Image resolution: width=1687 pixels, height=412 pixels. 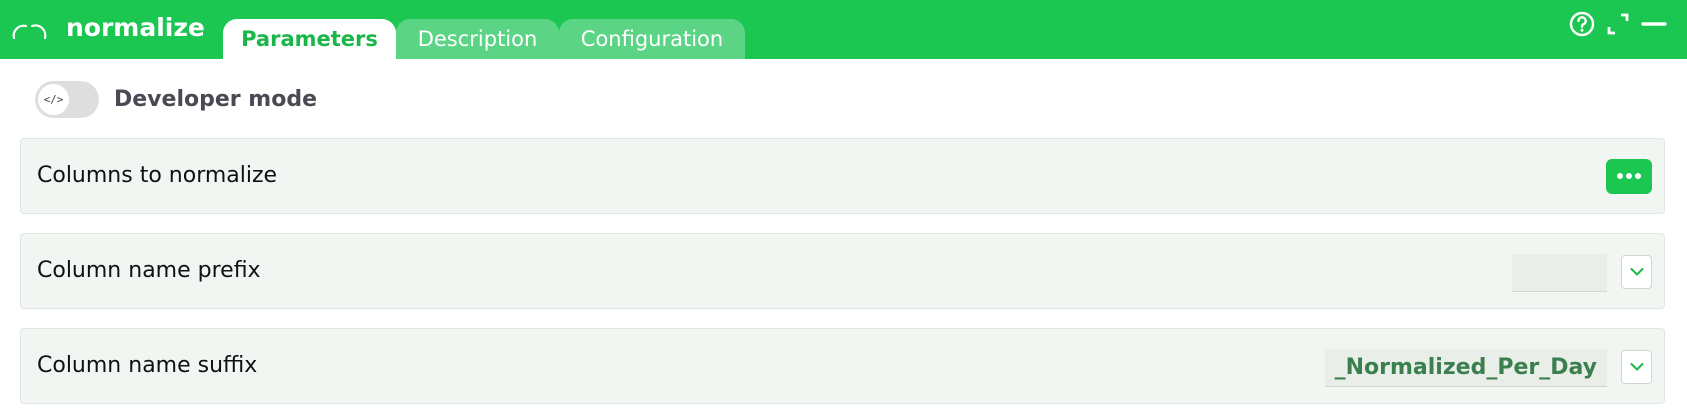 What do you see at coordinates (1582, 24) in the screenshot?
I see `help-icon` at bounding box center [1582, 24].